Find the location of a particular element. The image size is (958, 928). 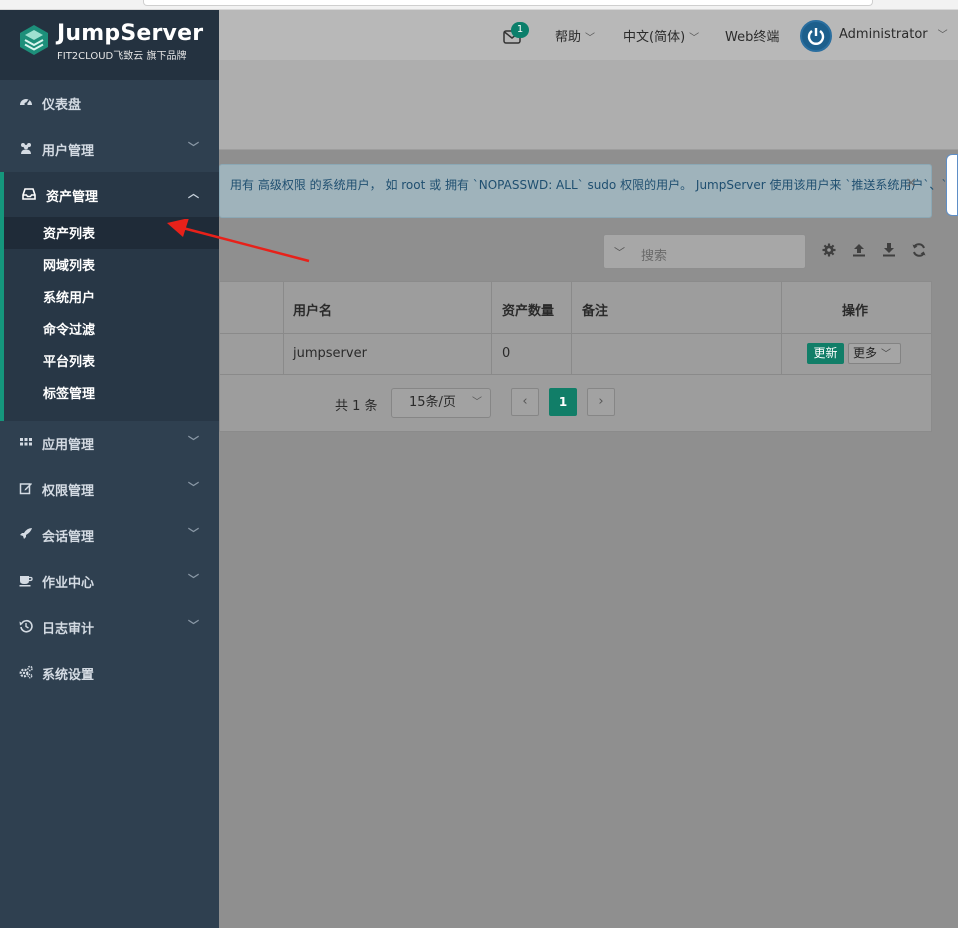

header-asset-count: 资产数量 is located at coordinates (528, 309).